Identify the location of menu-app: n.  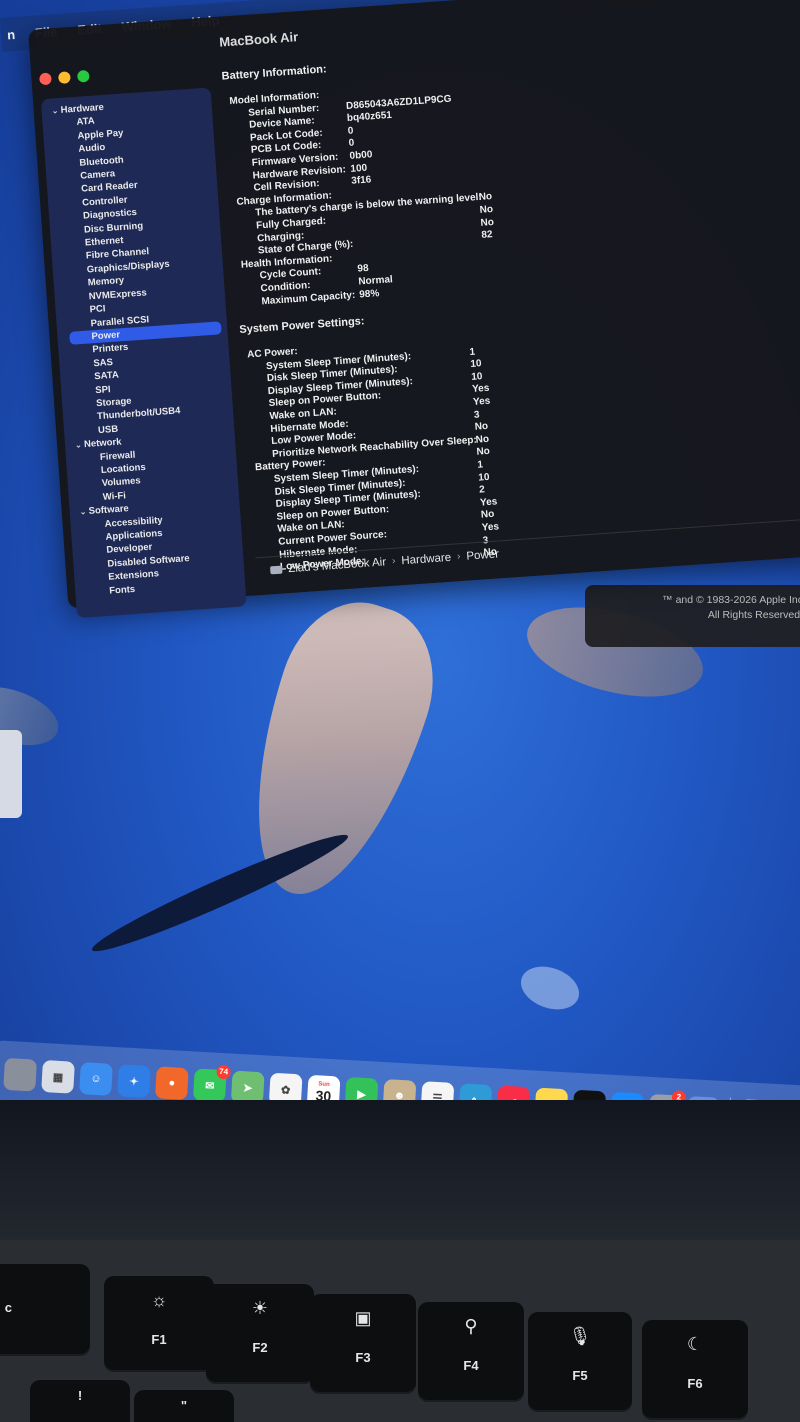
(11, 35).